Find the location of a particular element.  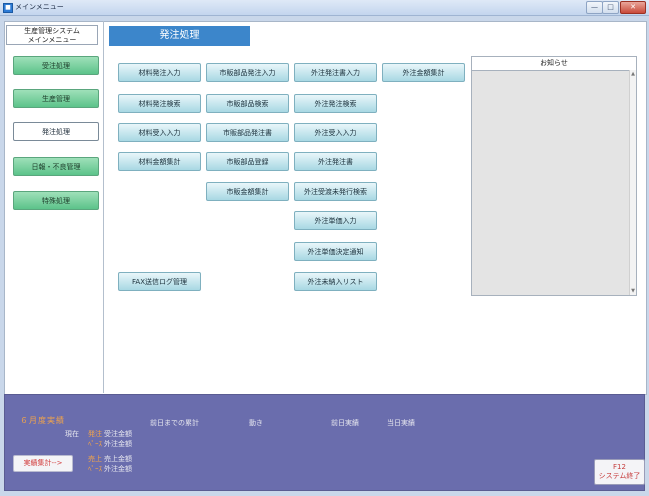

outsource-amount-label-1: 外注金額 is located at coordinates (118, 444).